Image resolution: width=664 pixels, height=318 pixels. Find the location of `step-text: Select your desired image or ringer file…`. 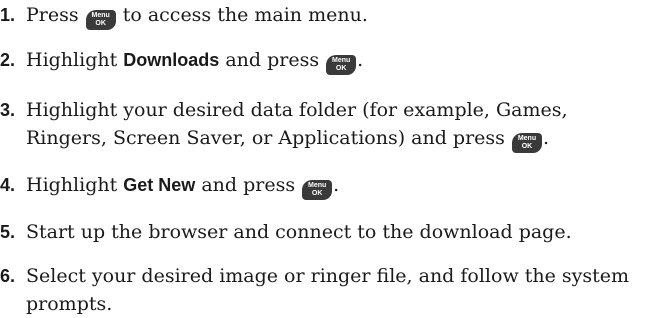

step-text: Select your desired image or ringer file… is located at coordinates (328, 276).